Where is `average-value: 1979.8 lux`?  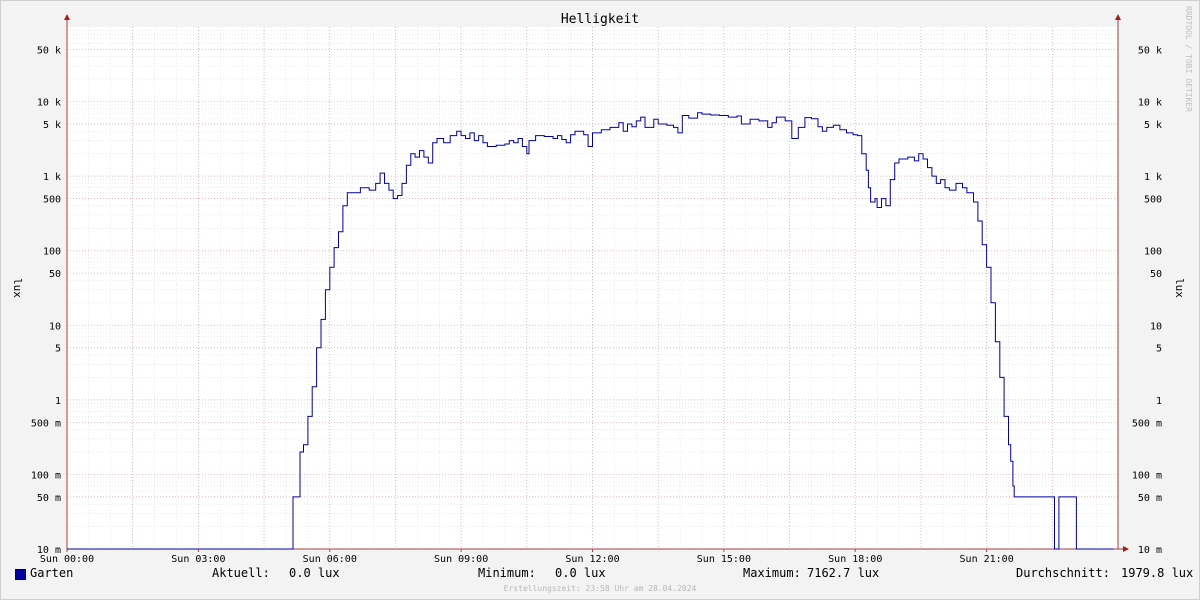
average-value: 1979.8 lux is located at coordinates (1157, 573).